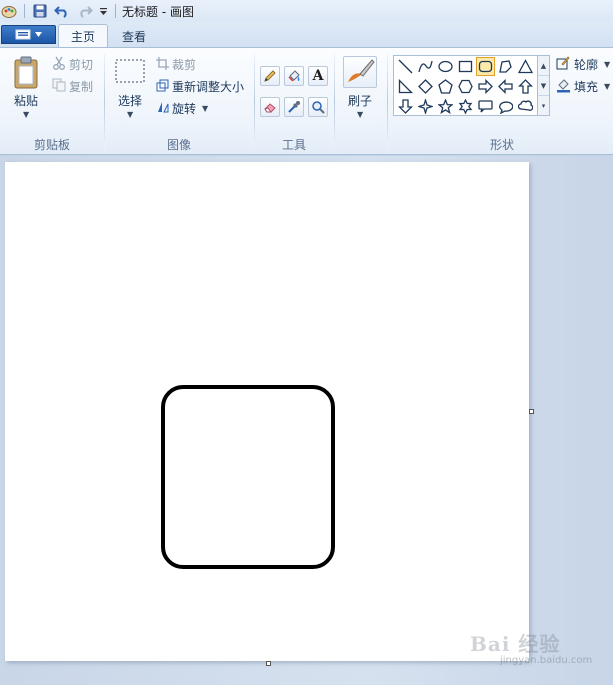 The height and width of the screenshot is (685, 613). What do you see at coordinates (129, 101) in the screenshot?
I see `select-label: 选择` at bounding box center [129, 101].